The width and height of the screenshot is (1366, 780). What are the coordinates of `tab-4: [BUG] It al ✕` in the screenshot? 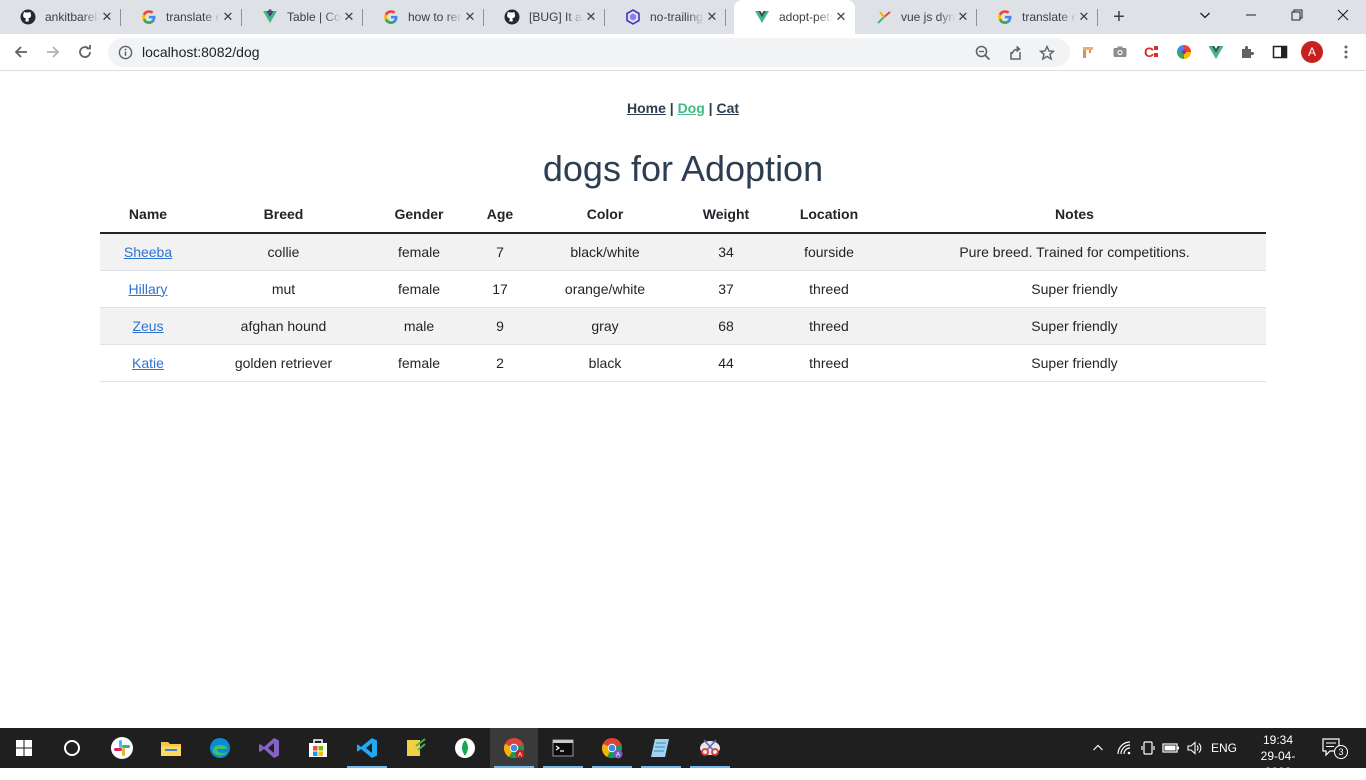 It's located at (544, 17).